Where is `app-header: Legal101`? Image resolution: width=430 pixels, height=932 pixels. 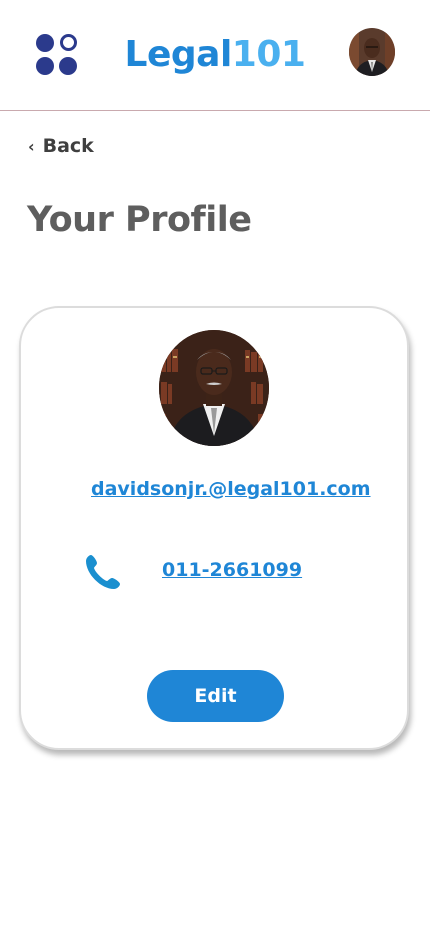 app-header: Legal101 is located at coordinates (215, 55).